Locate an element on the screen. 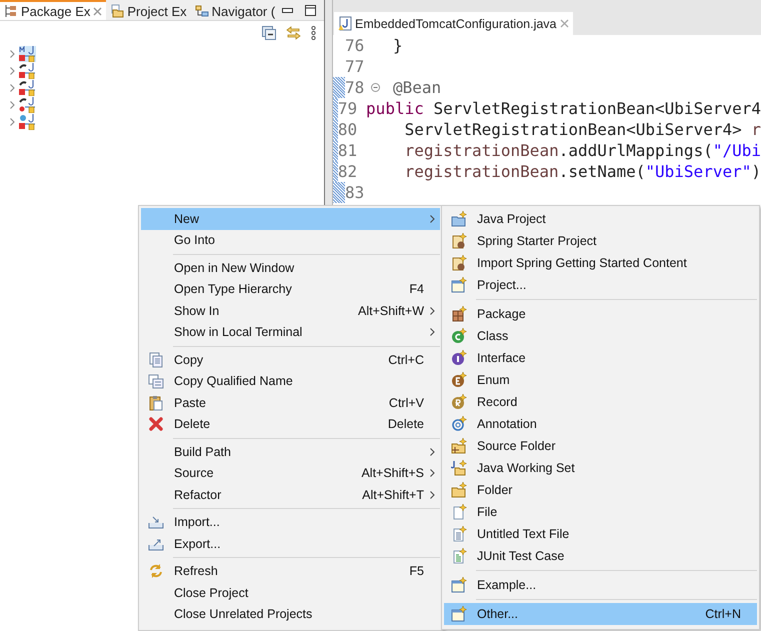 This screenshot has width=761, height=631. menu-item: Enum is located at coordinates (600, 380).